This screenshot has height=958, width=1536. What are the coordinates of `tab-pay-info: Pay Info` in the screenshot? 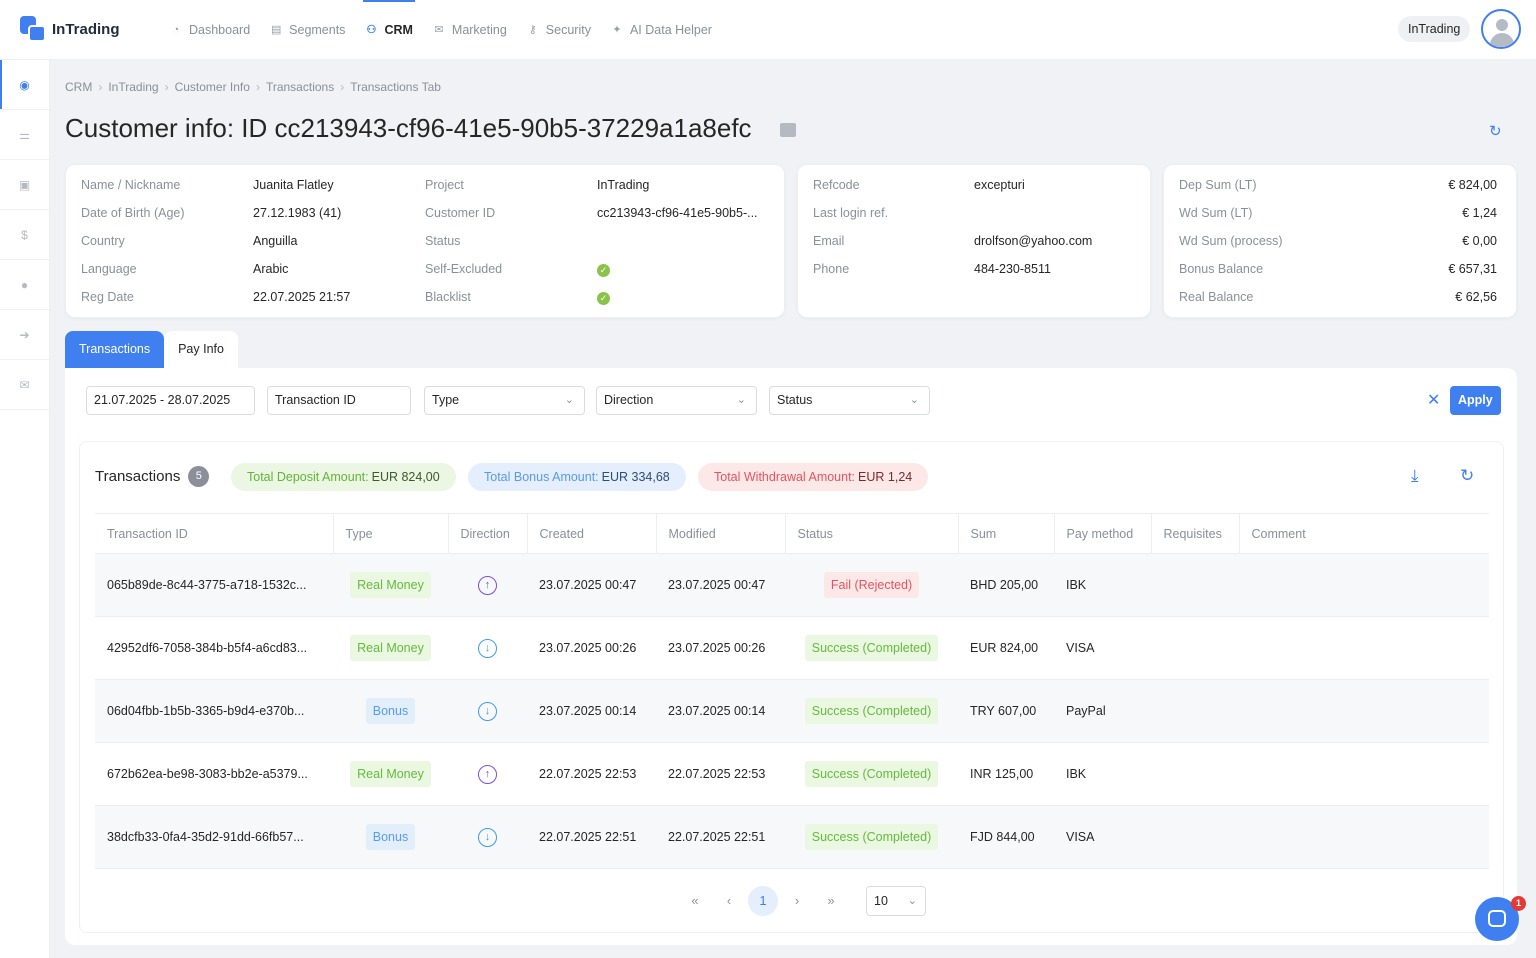 It's located at (201, 349).